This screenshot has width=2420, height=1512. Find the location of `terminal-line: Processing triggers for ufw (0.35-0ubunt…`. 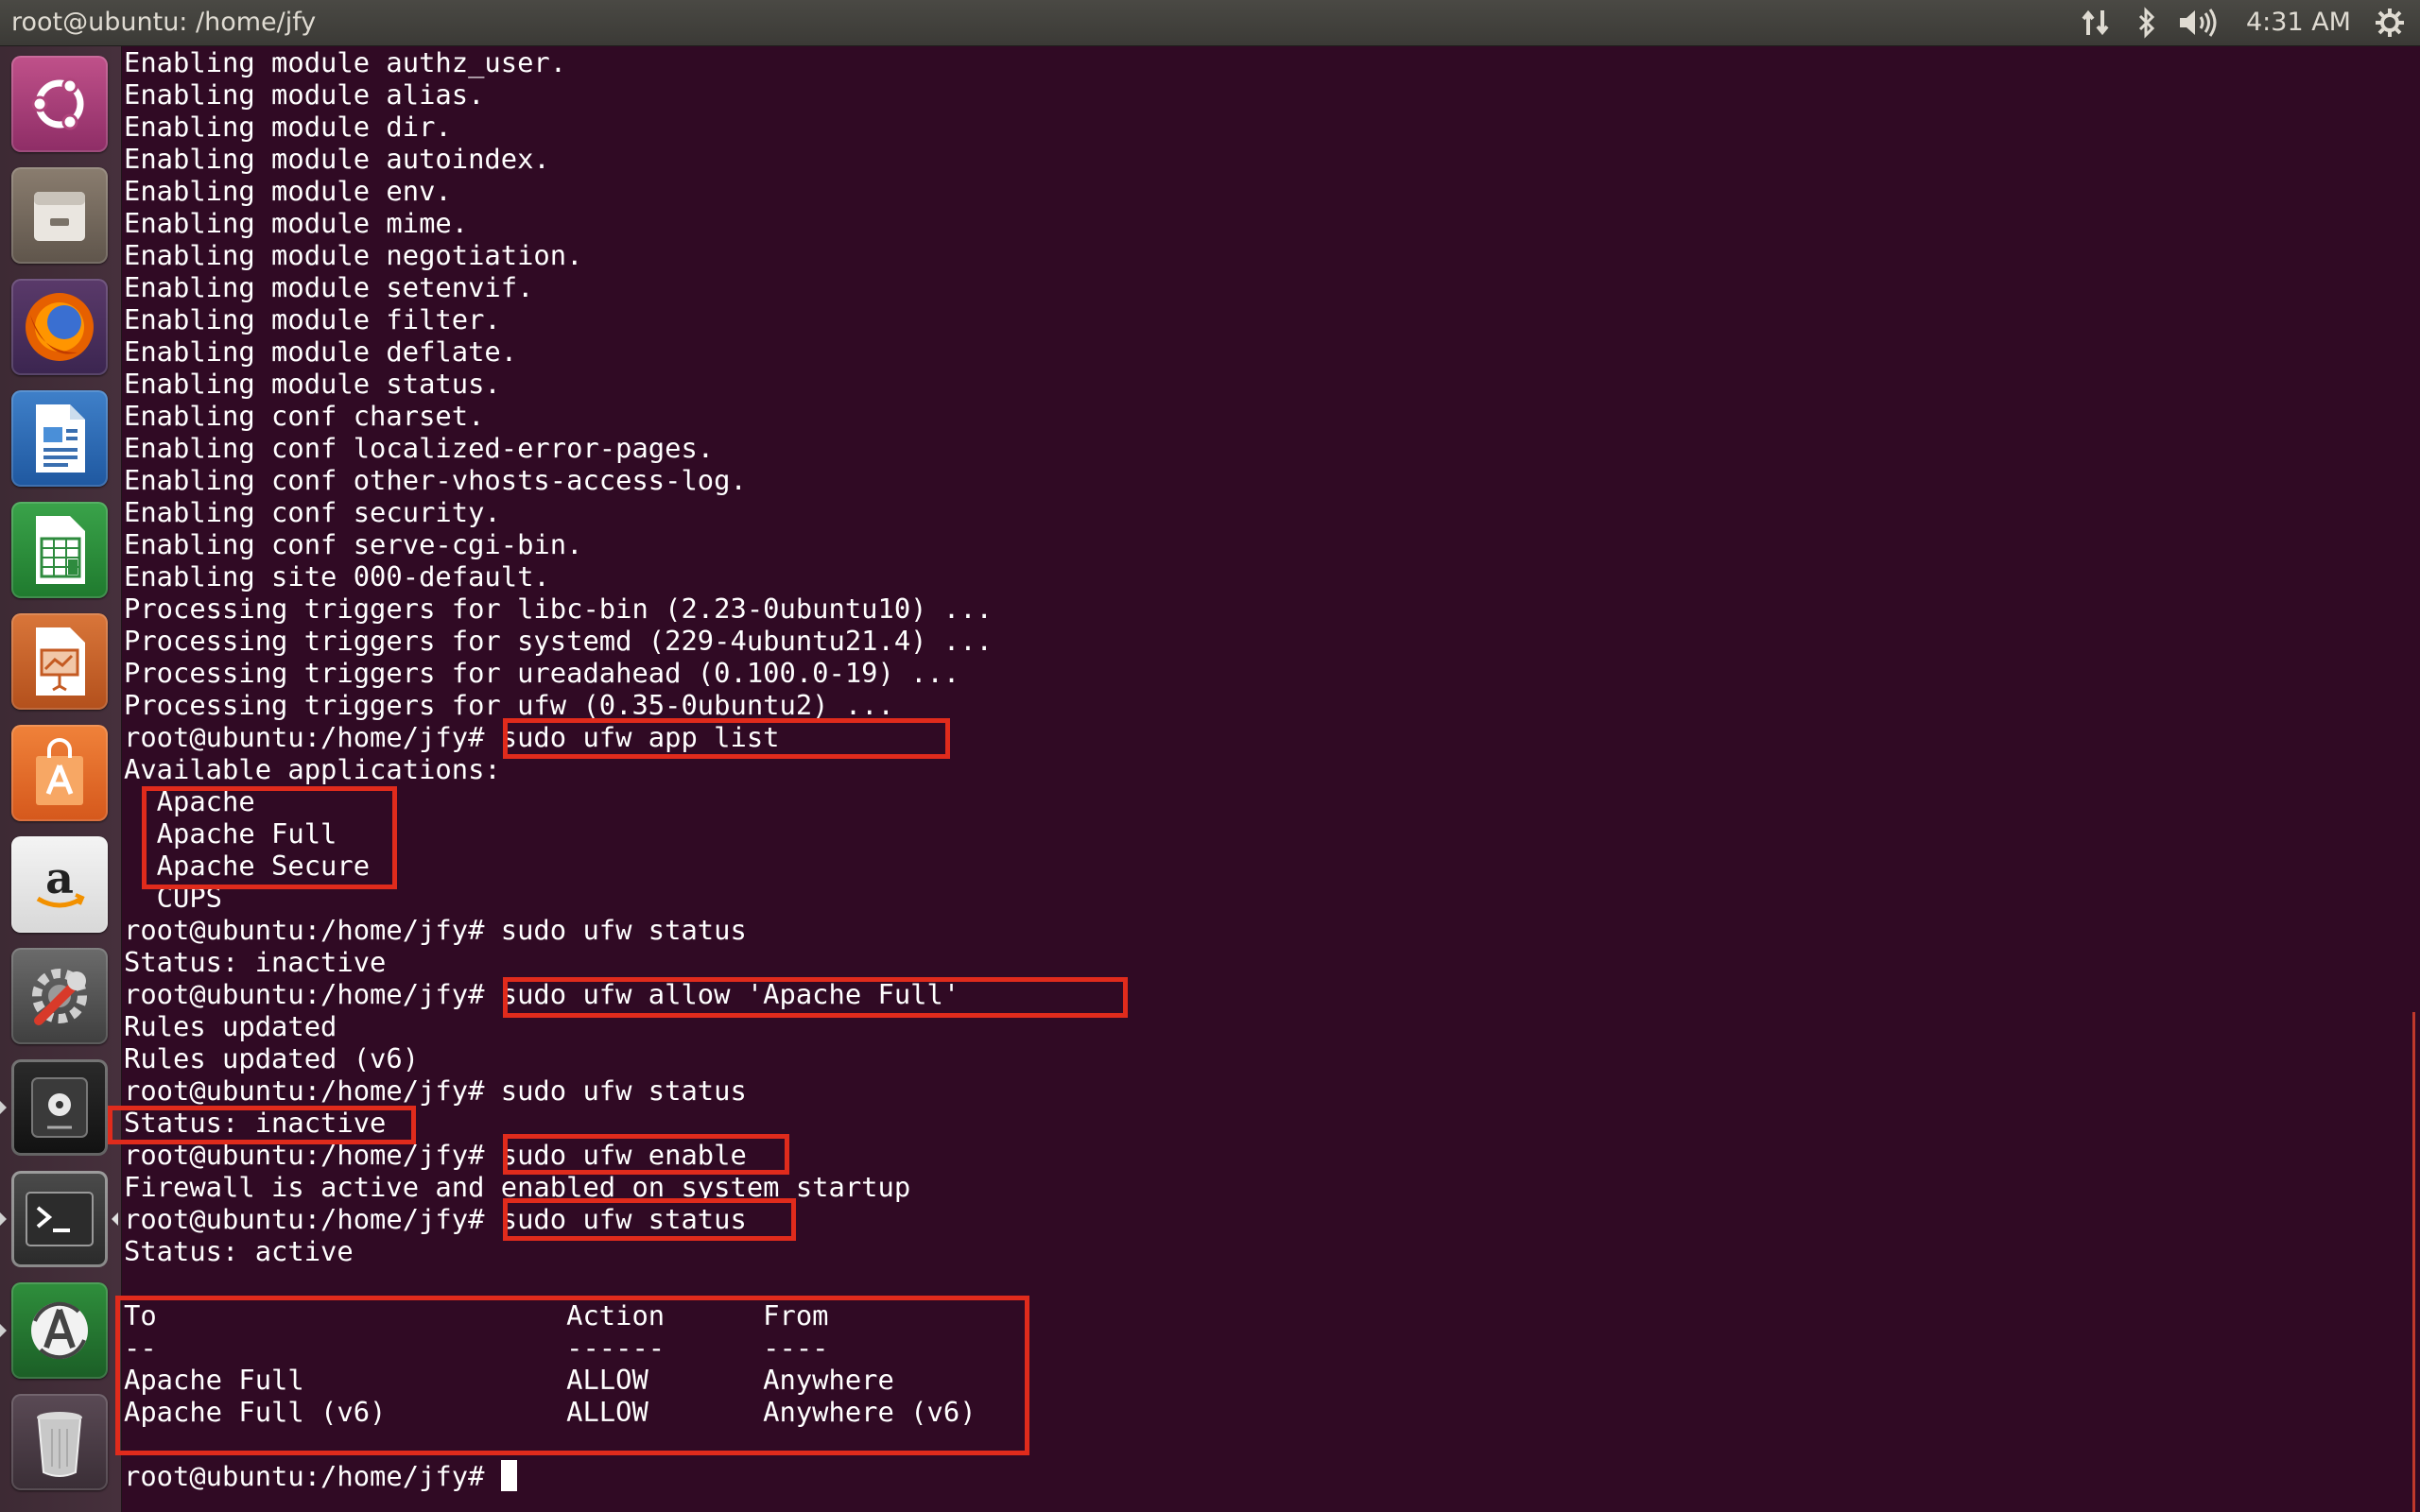

terminal-line: Processing triggers for ufw (0.35-0ubunt… is located at coordinates (509, 705).